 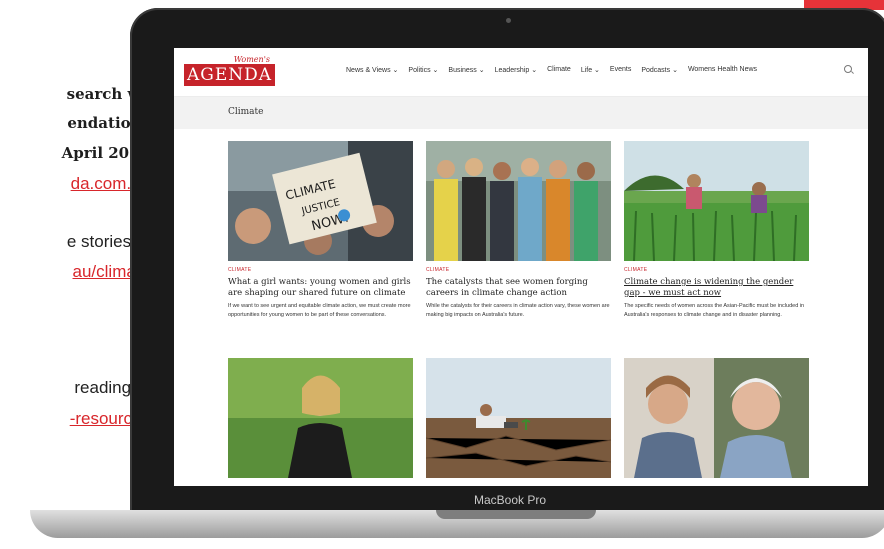 What do you see at coordinates (620, 70) in the screenshot?
I see `nav-events: Events` at bounding box center [620, 70].